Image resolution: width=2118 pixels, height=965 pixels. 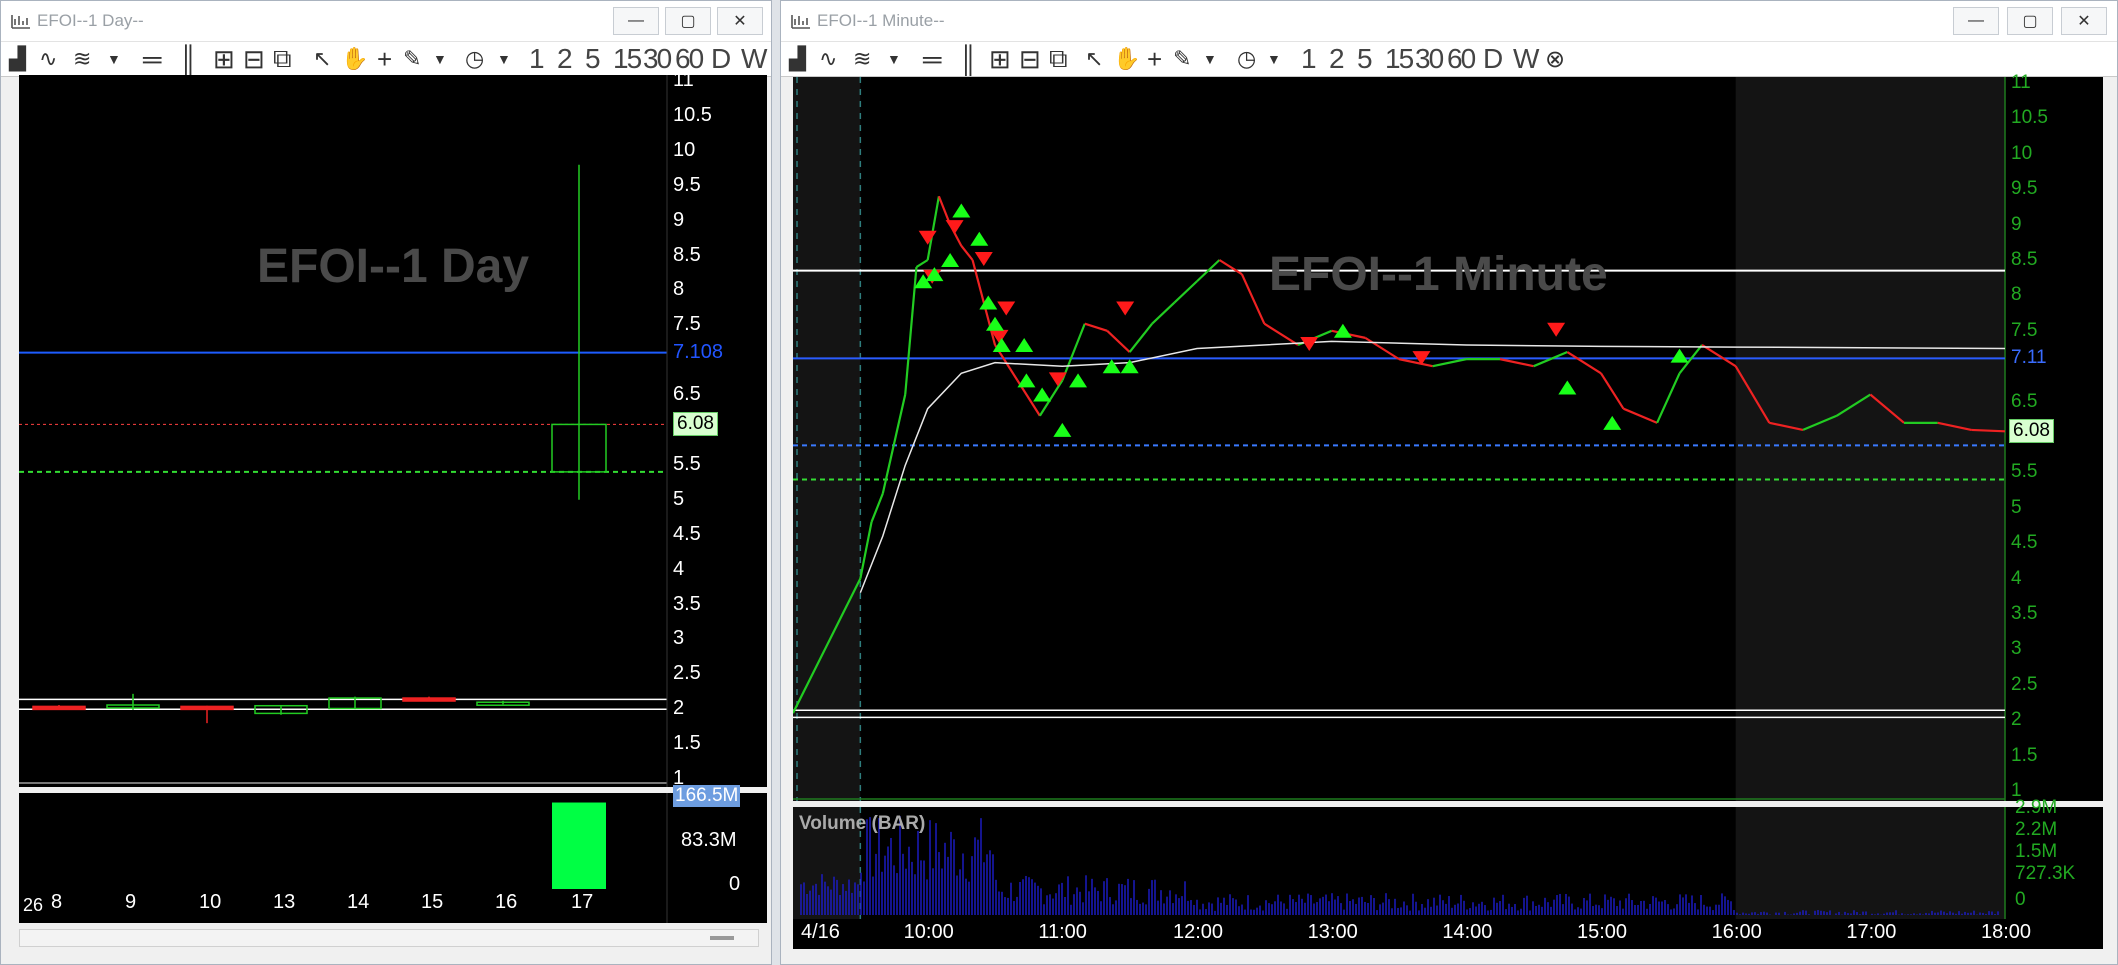 What do you see at coordinates (820, 932) in the screenshot?
I see `time-label-4-16: 4/16` at bounding box center [820, 932].